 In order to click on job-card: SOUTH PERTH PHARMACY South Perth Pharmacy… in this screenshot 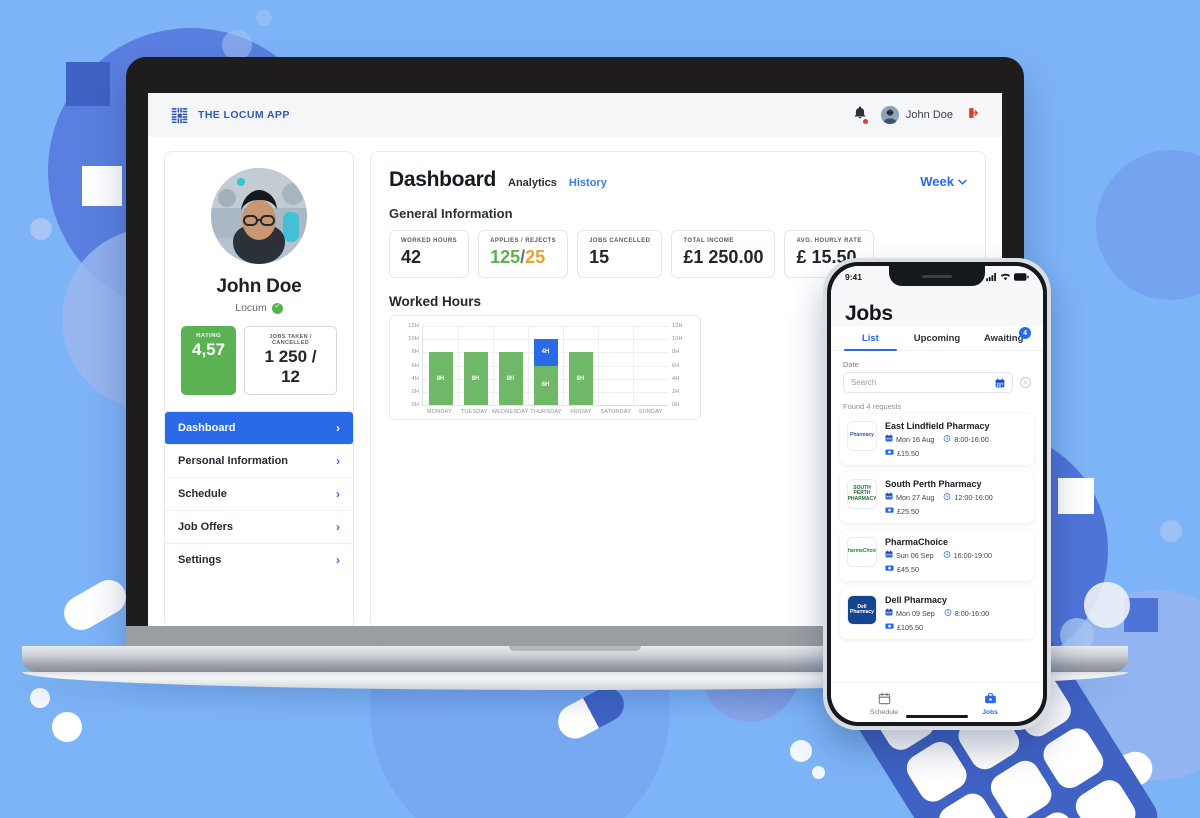, I will do `click(937, 497)`.